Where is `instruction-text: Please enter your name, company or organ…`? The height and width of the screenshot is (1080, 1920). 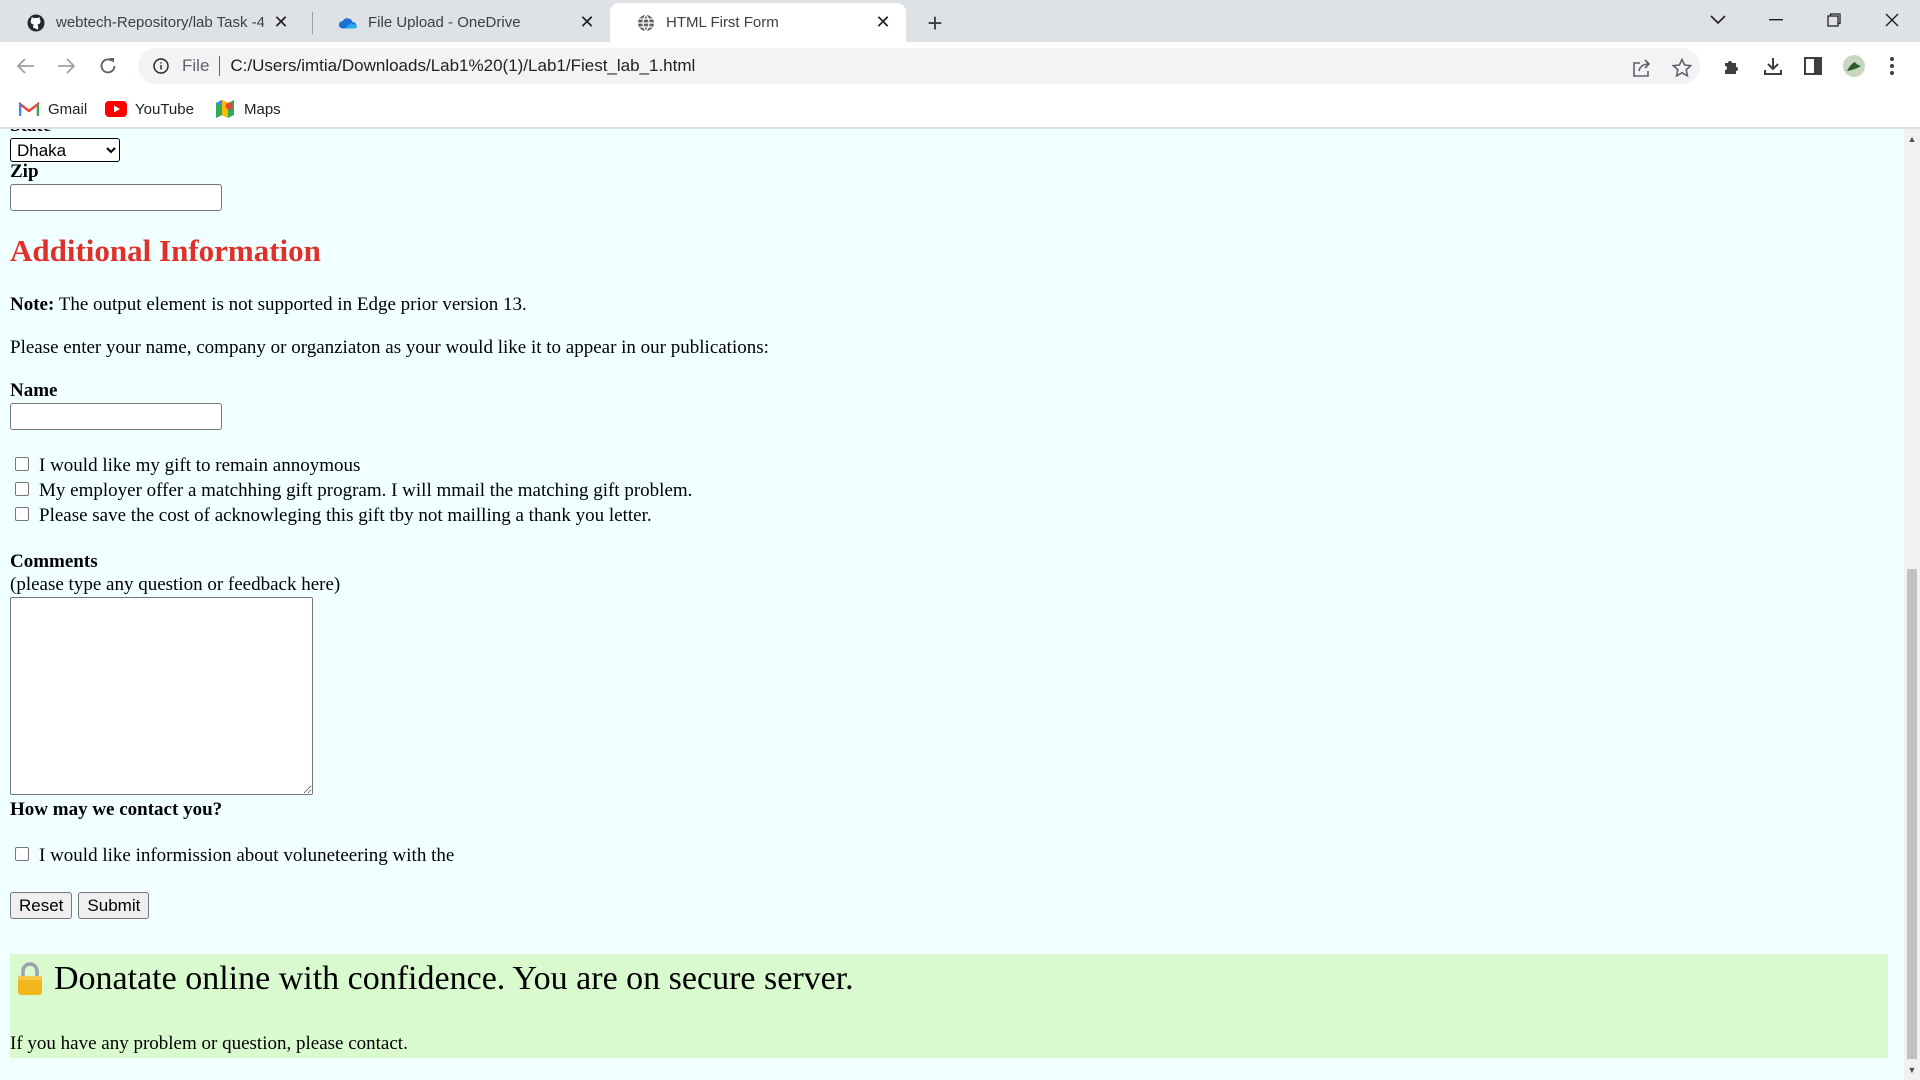
instruction-text: Please enter your name, company or organ… is located at coordinates (389, 347).